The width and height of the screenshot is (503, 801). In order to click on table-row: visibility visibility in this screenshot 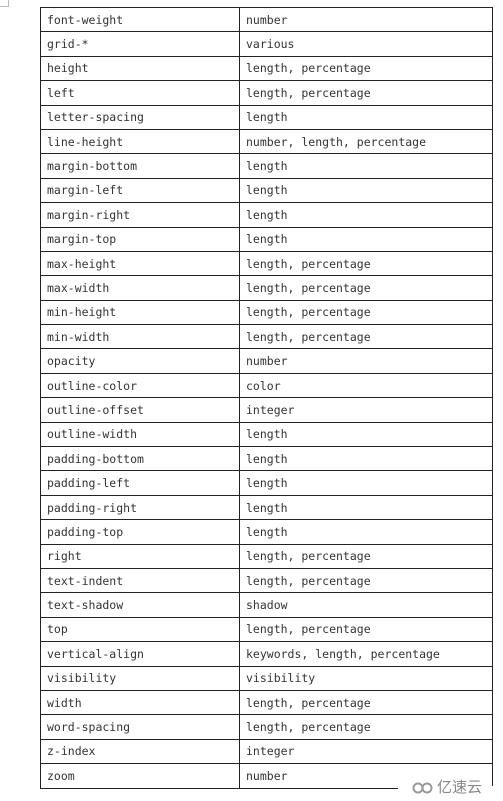, I will do `click(266, 678)`.